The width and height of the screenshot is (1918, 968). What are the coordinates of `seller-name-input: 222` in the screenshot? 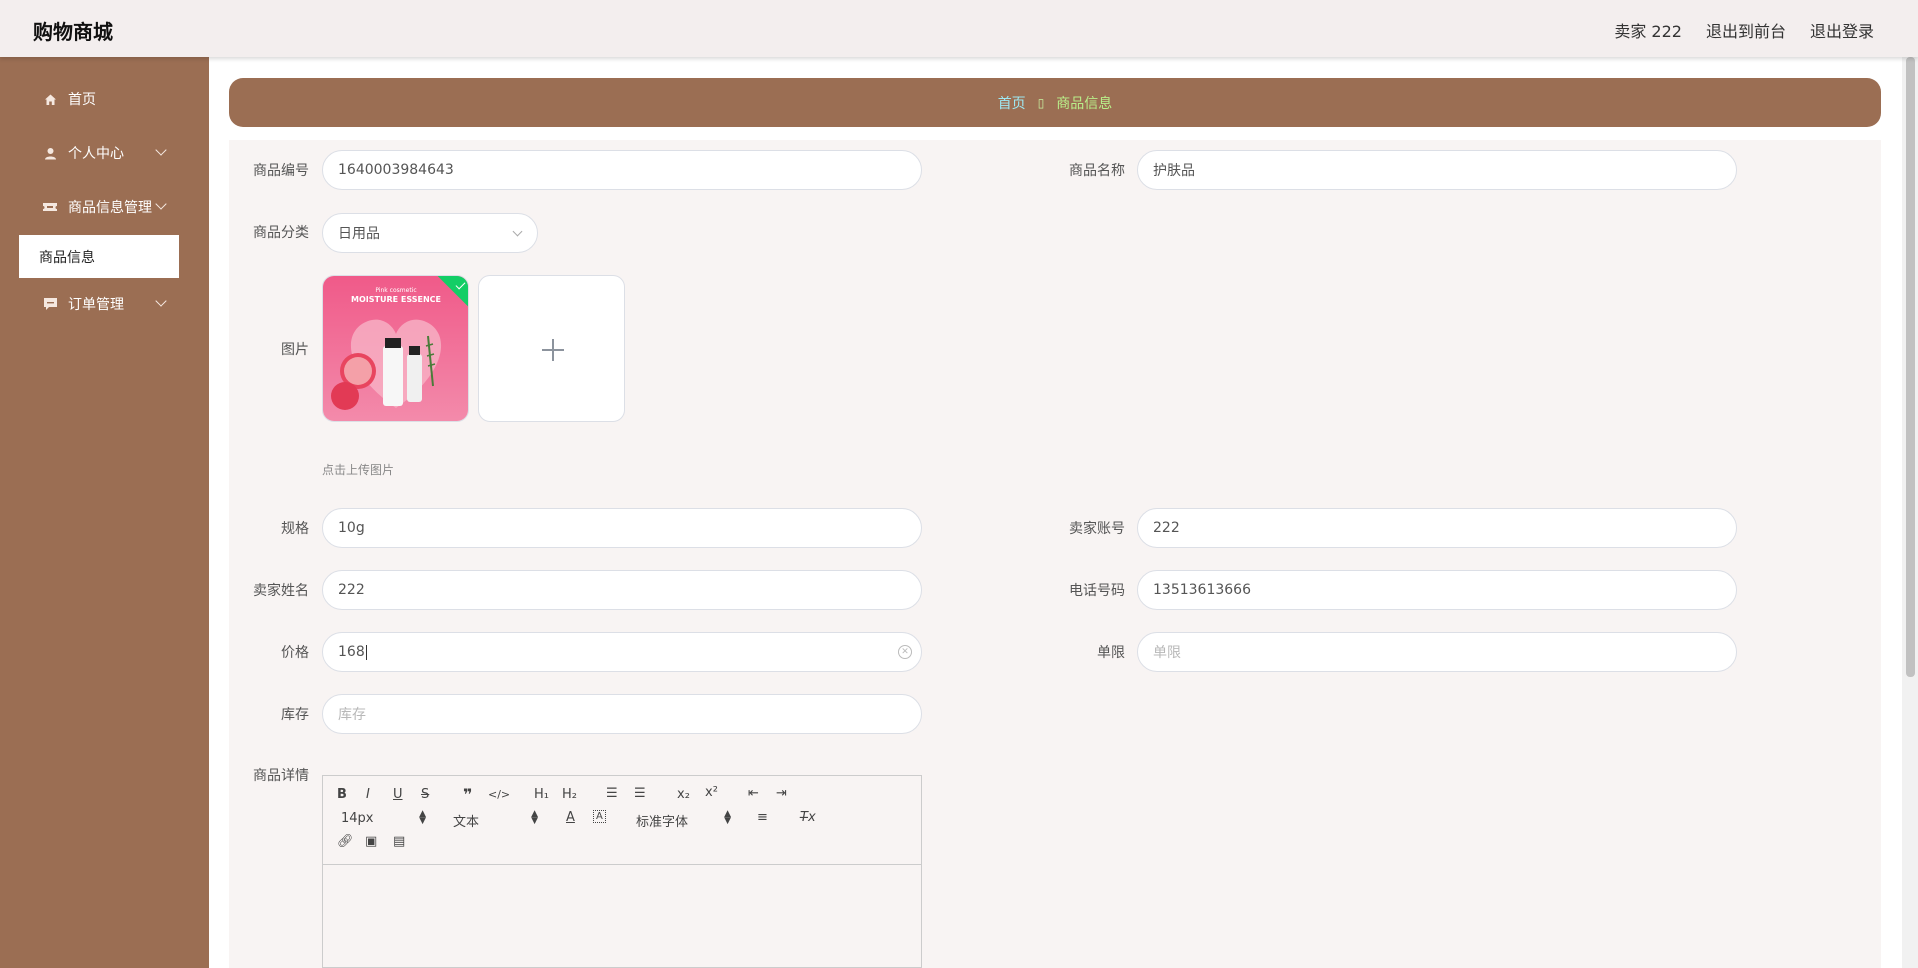 It's located at (622, 590).